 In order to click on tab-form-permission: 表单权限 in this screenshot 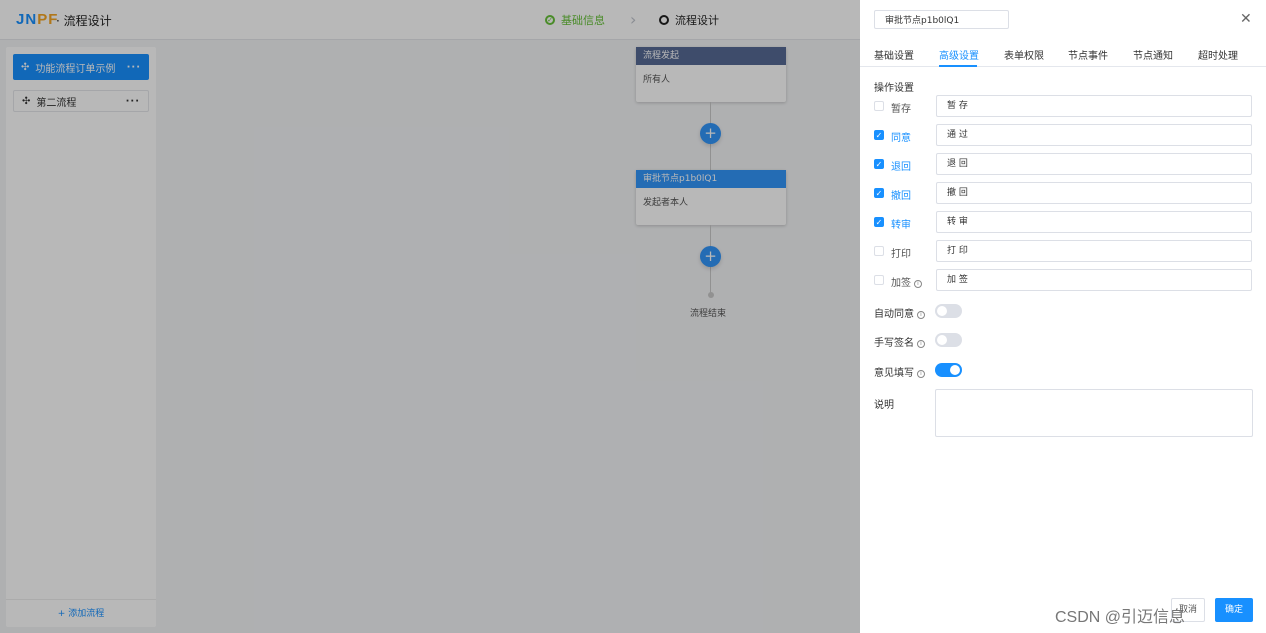, I will do `click(1024, 54)`.